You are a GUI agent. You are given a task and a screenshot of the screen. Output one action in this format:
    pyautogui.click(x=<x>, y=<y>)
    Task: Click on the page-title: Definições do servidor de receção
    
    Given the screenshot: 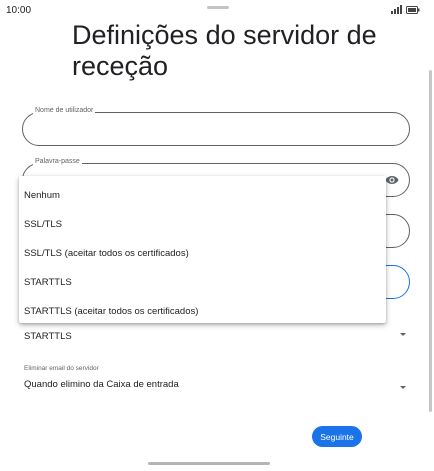 What is the action you would take?
    pyautogui.click(x=224, y=50)
    